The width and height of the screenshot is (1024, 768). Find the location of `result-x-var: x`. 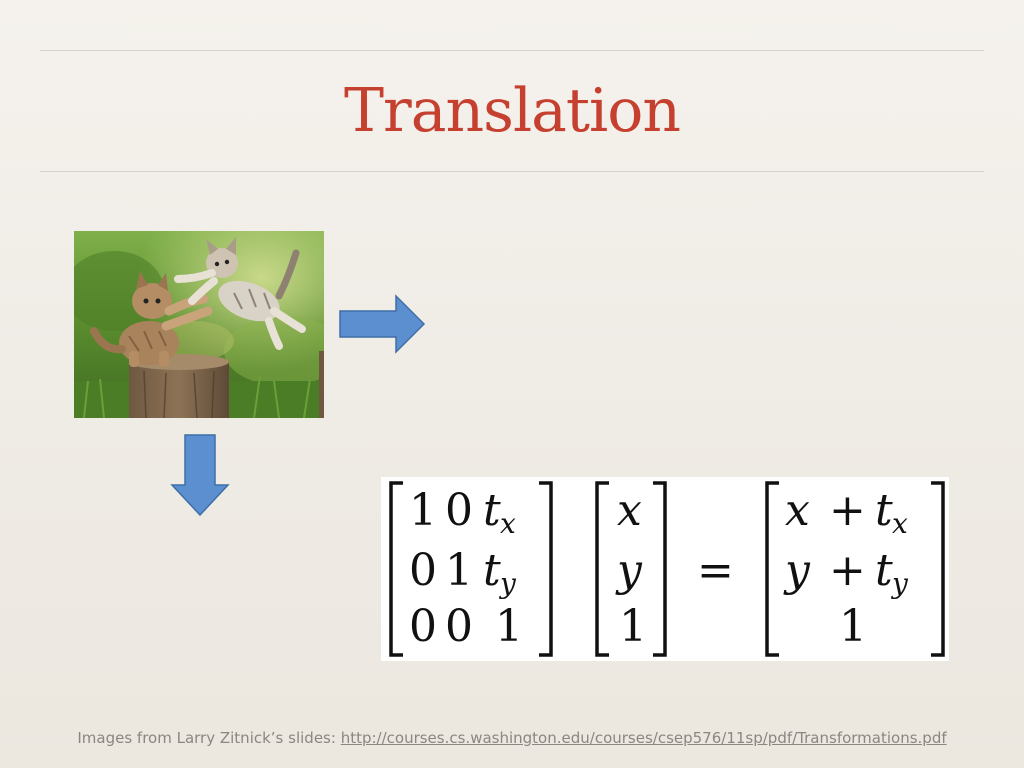

result-x-var: x is located at coordinates (797, 510).